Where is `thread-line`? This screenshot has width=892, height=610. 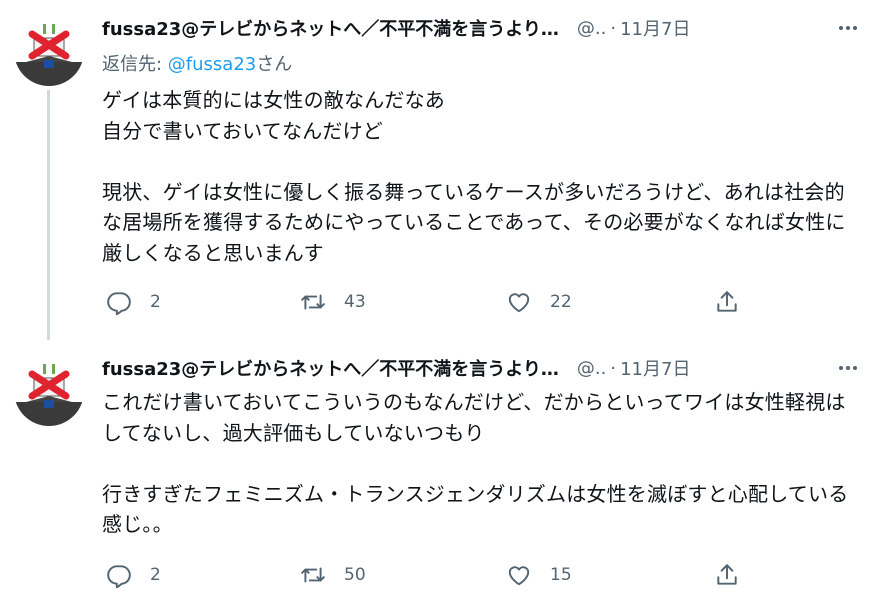
thread-line is located at coordinates (48, 215).